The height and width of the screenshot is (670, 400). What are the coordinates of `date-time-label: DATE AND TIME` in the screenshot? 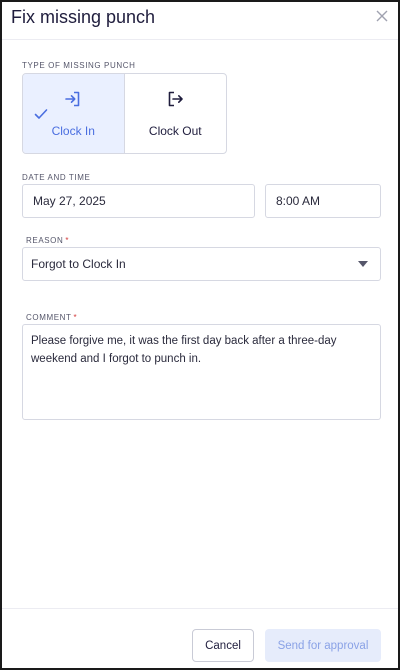 It's located at (56, 177).